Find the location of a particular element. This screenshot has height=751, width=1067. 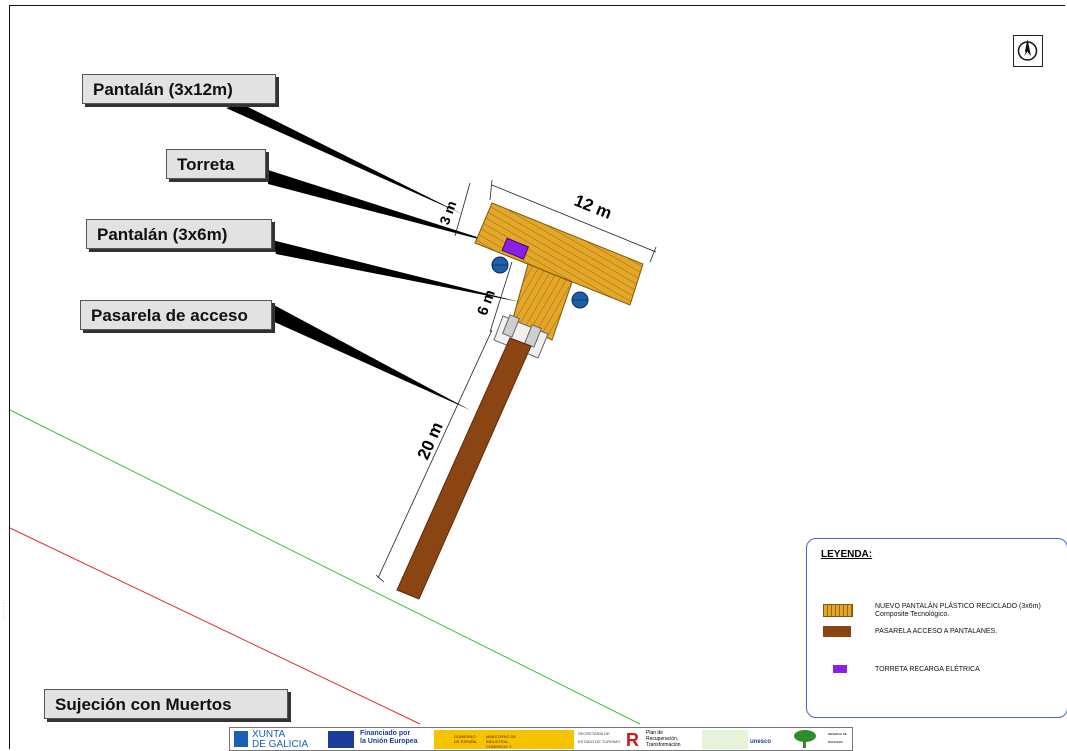

north-arrow-icon: N is located at coordinates (1028, 51).